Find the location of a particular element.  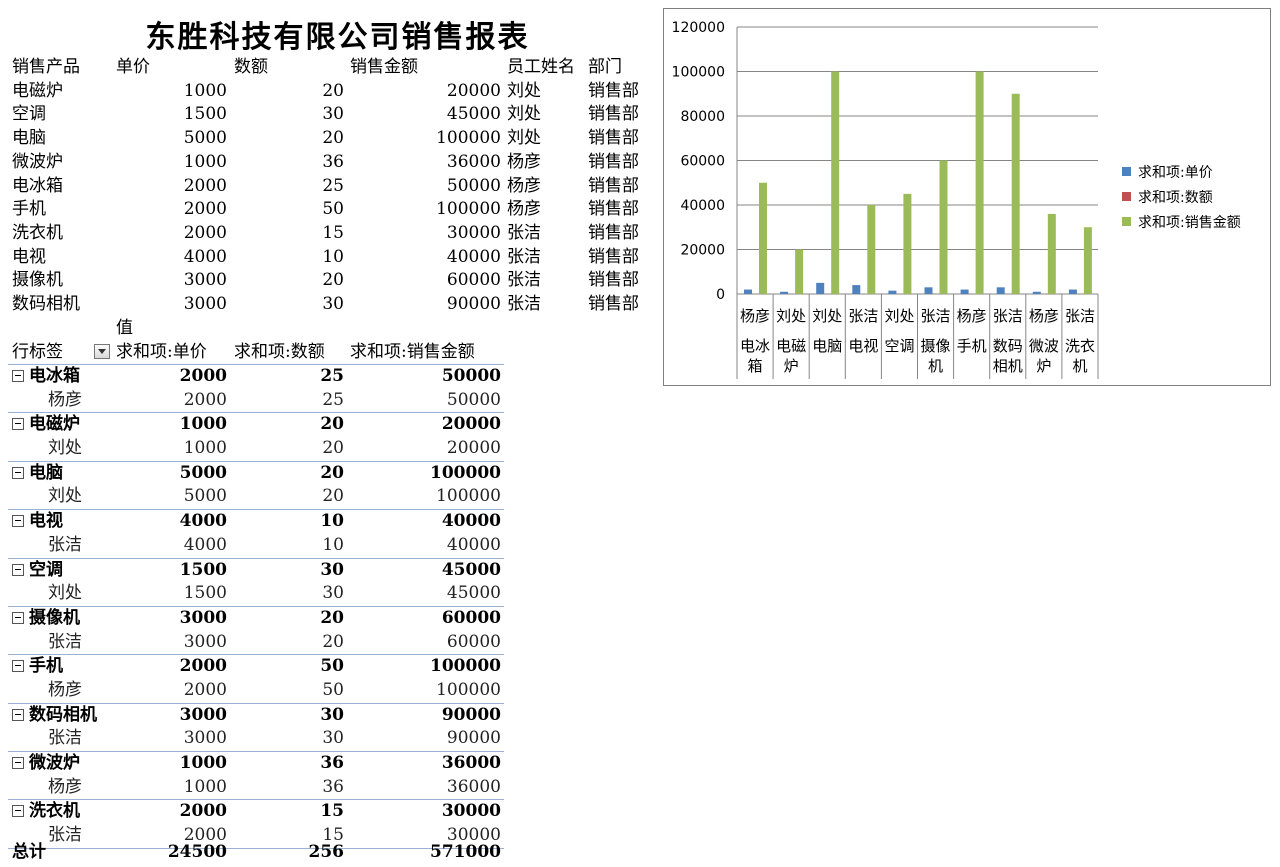

source-row: 洗衣机 2000 15 30000 张洁 销售部 is located at coordinates (330, 233).